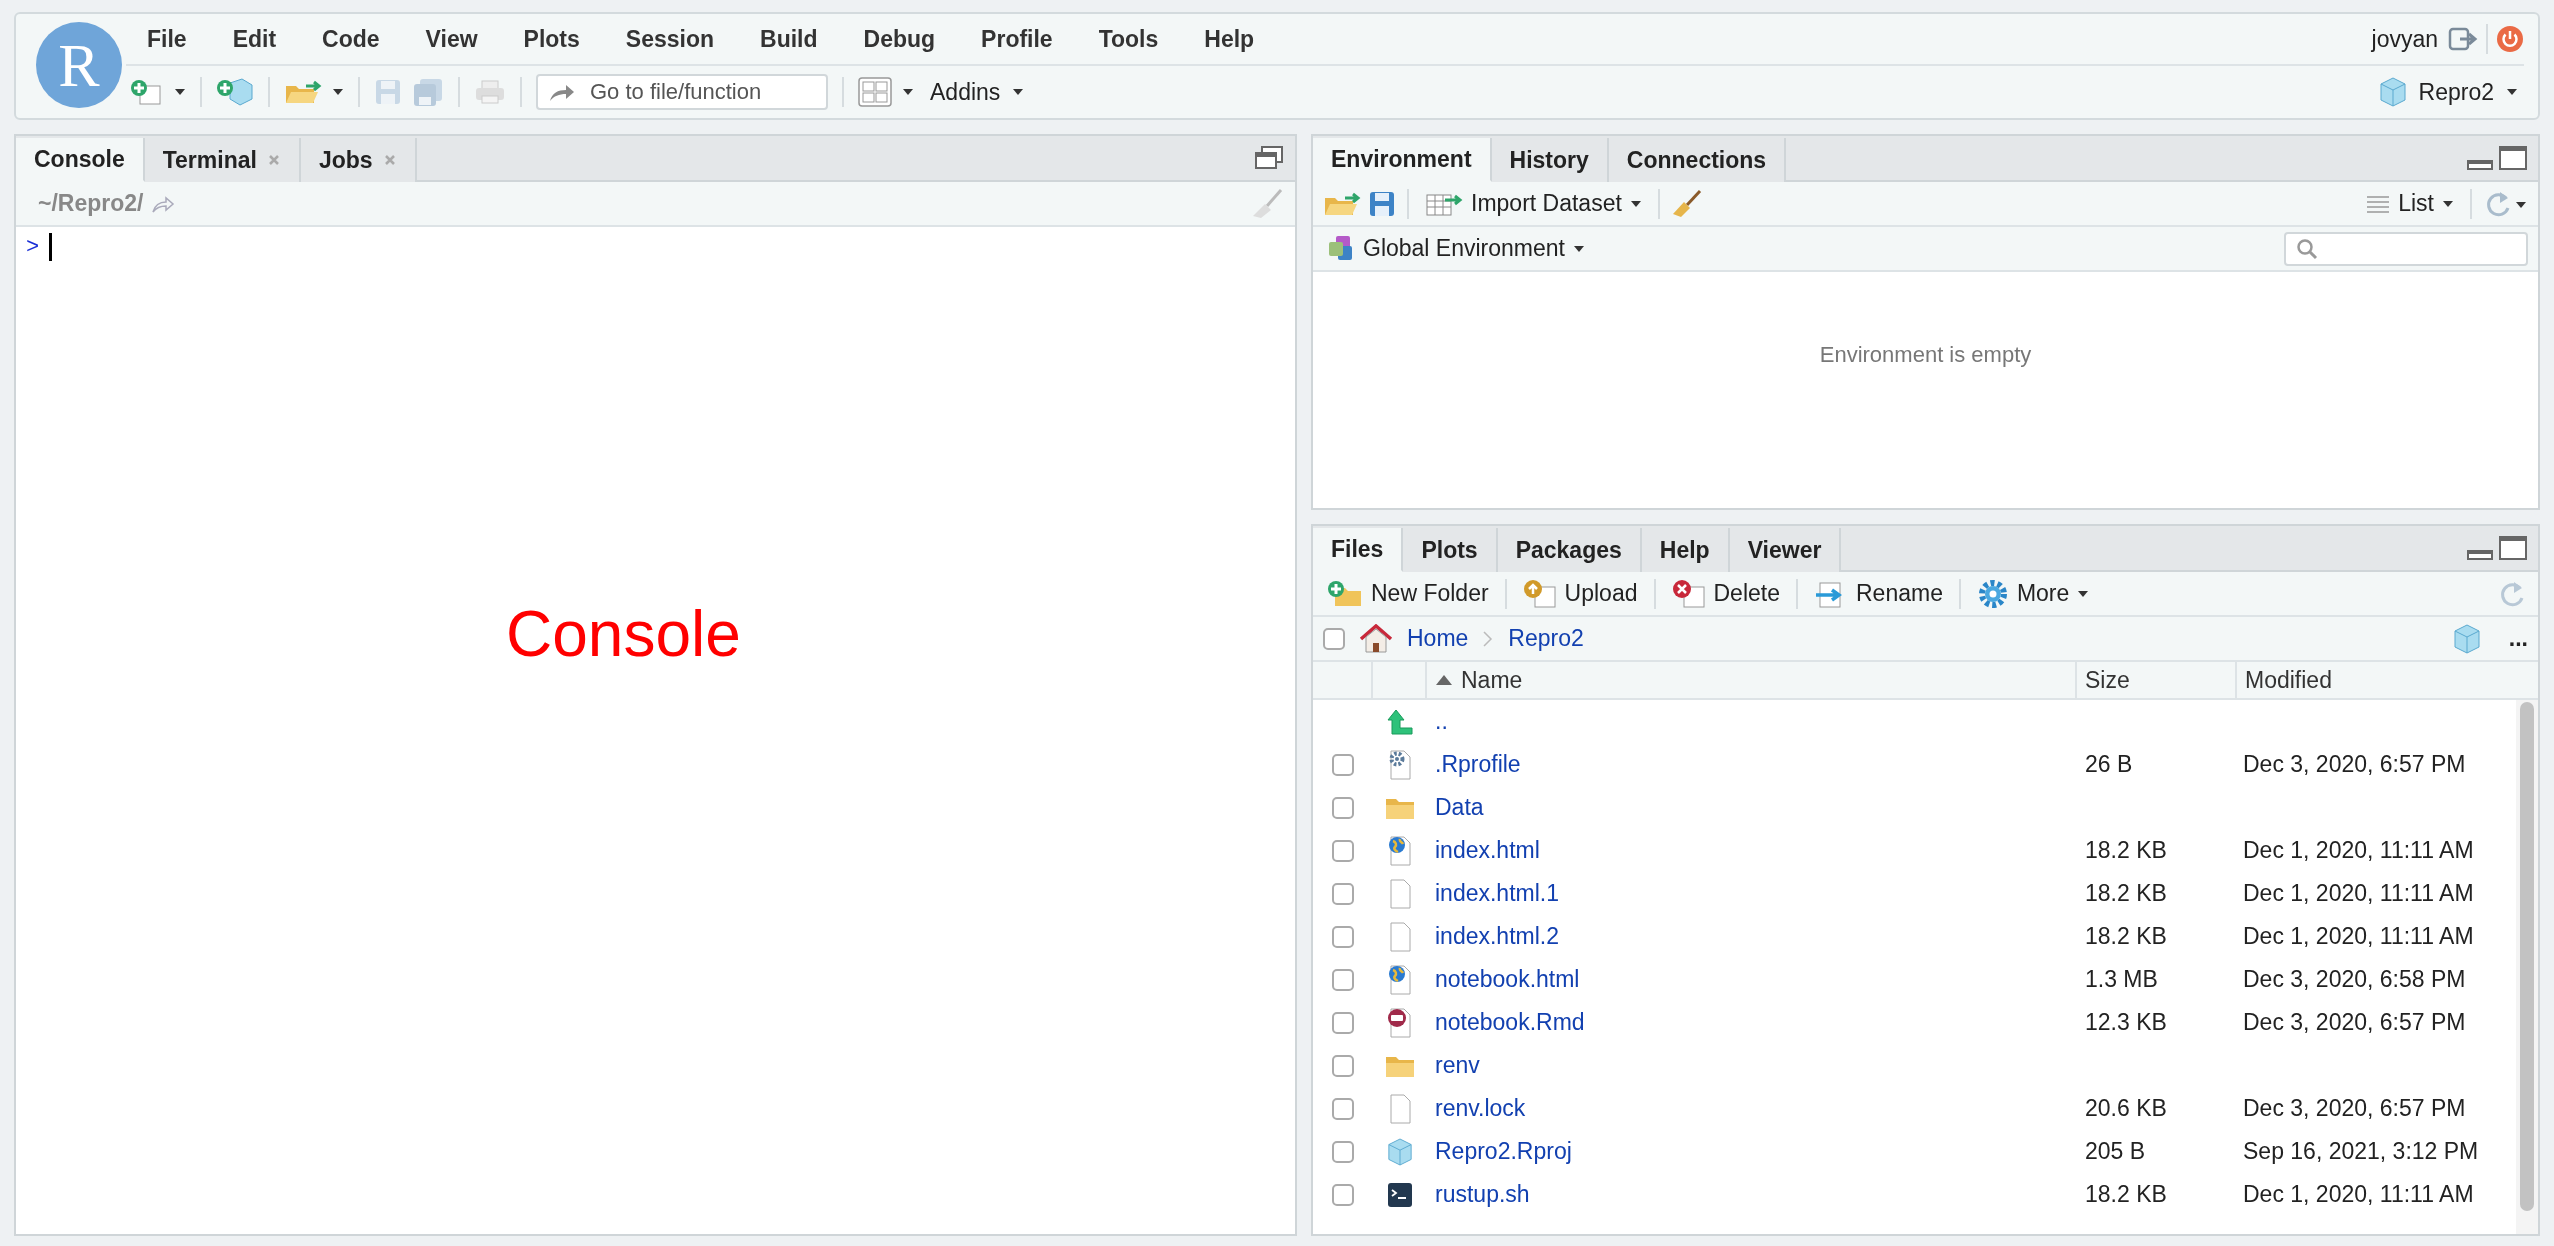 Image resolution: width=2554 pixels, height=1246 pixels. I want to click on user-name: jovyan, so click(2404, 39).